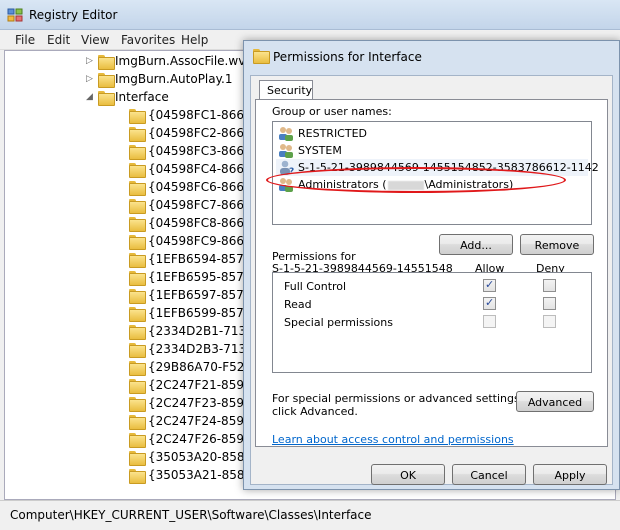 The image size is (620, 530). I want to click on menu-view: View, so click(95, 40).